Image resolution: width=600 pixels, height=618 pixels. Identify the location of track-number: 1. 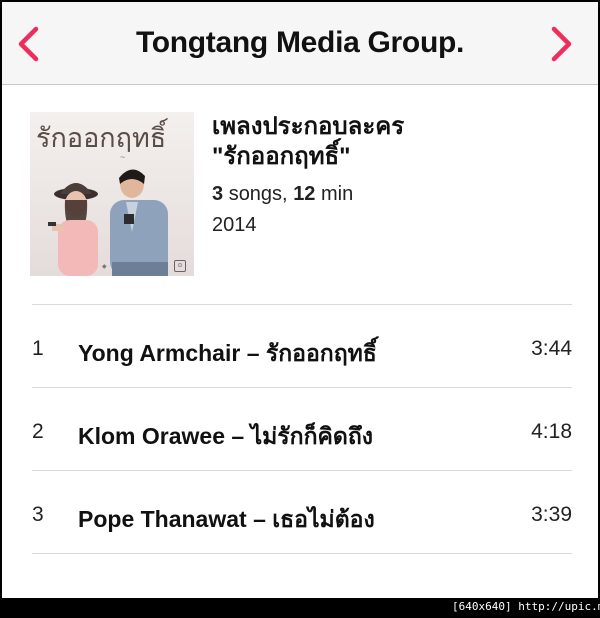
(38, 348).